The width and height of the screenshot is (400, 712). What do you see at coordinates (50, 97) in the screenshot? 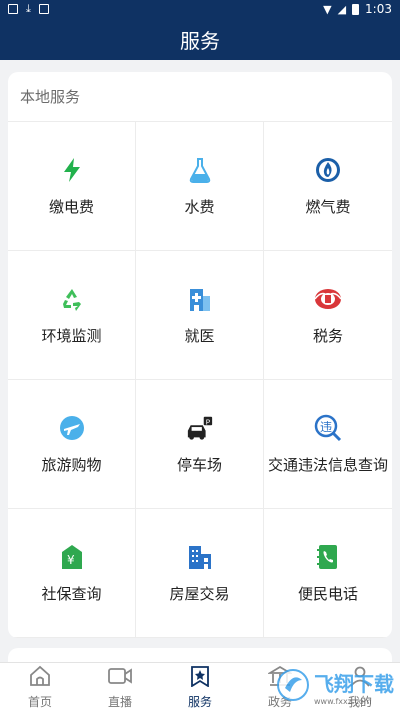
I see `section-title: 本地服务` at bounding box center [50, 97].